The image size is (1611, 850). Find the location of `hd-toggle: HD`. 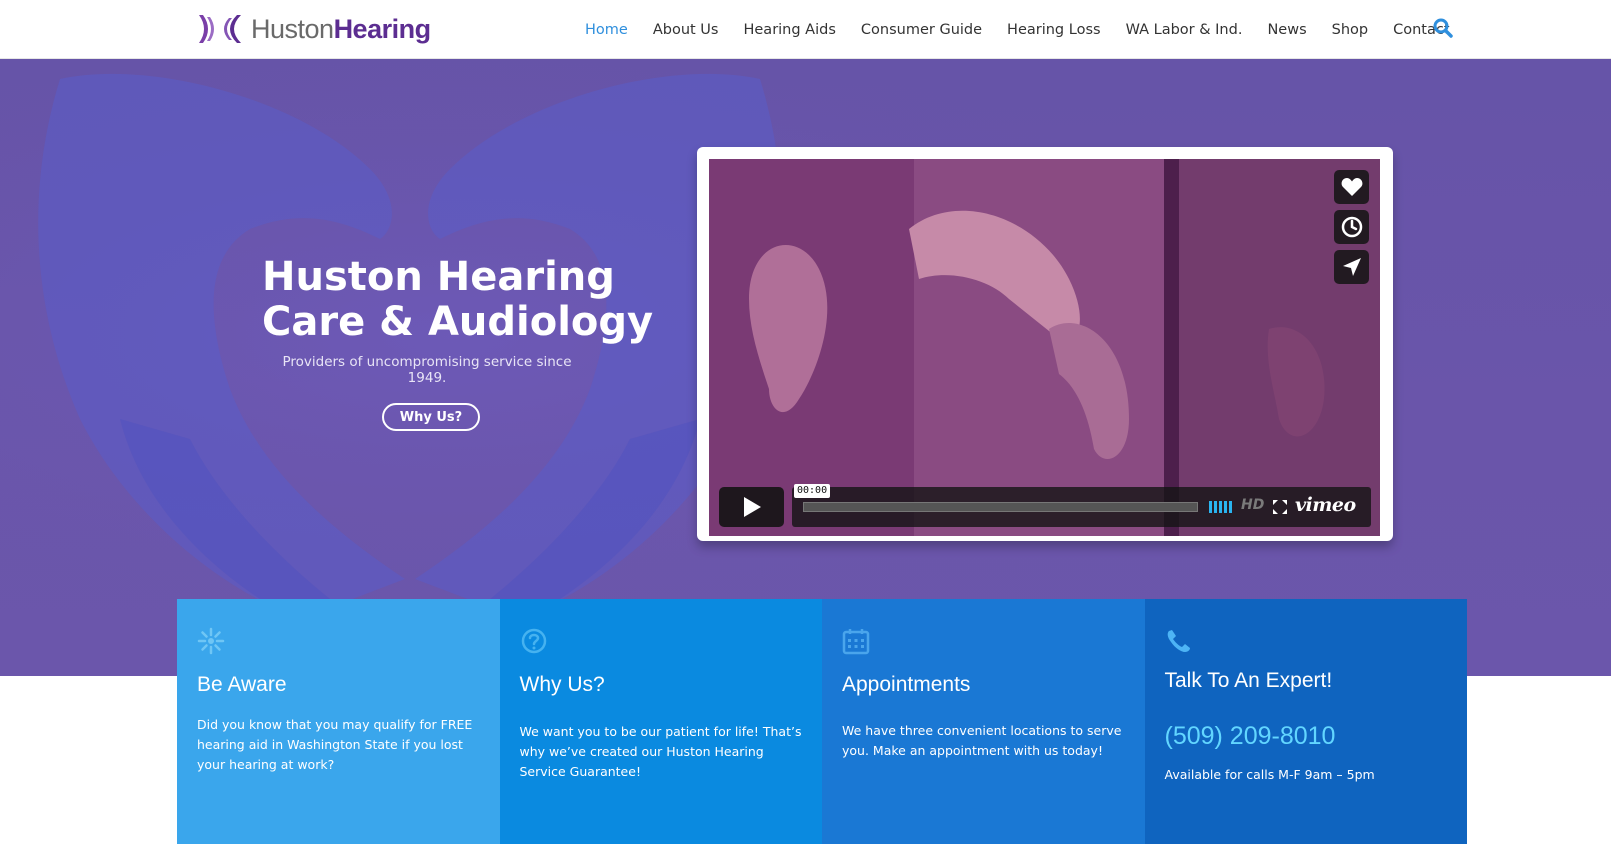

hd-toggle: HD is located at coordinates (1252, 505).